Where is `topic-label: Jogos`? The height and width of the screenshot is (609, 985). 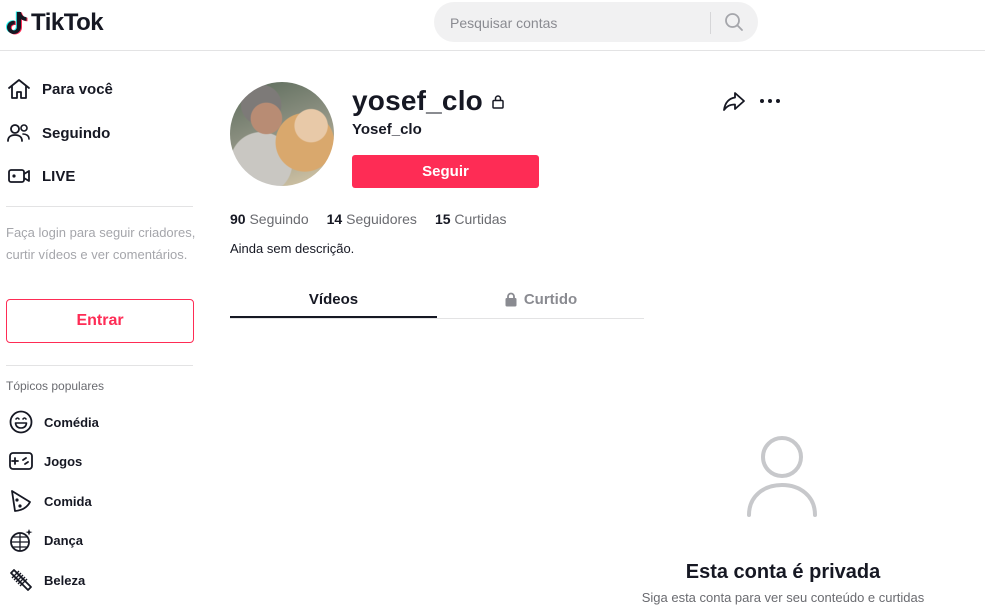
topic-label: Jogos is located at coordinates (63, 461).